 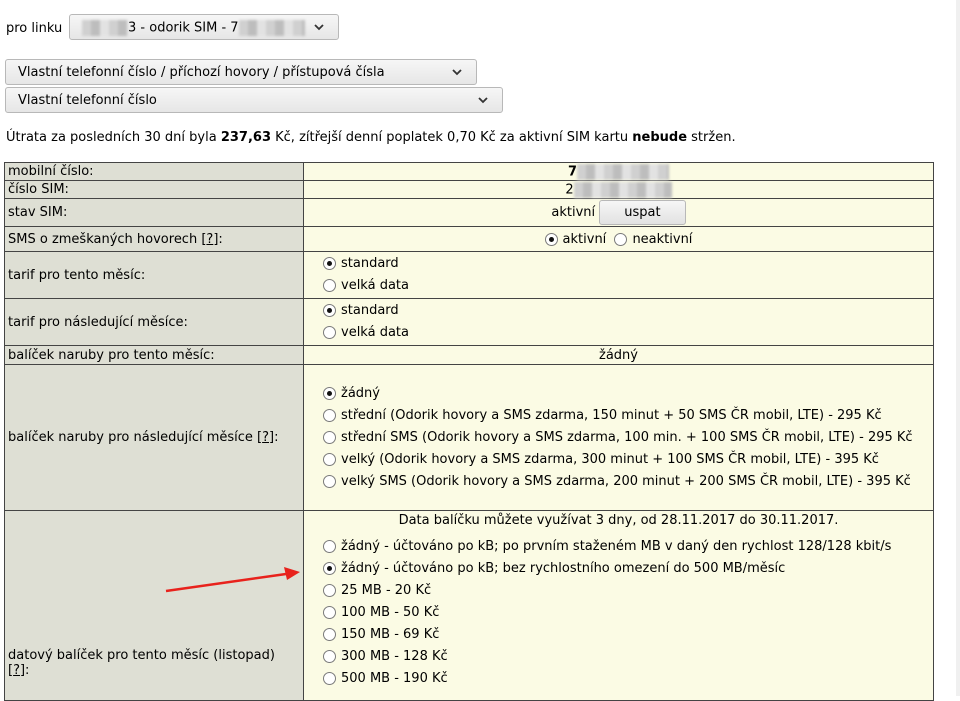 I want to click on table-row: mobilní číslo: 7, so click(x=469, y=171).